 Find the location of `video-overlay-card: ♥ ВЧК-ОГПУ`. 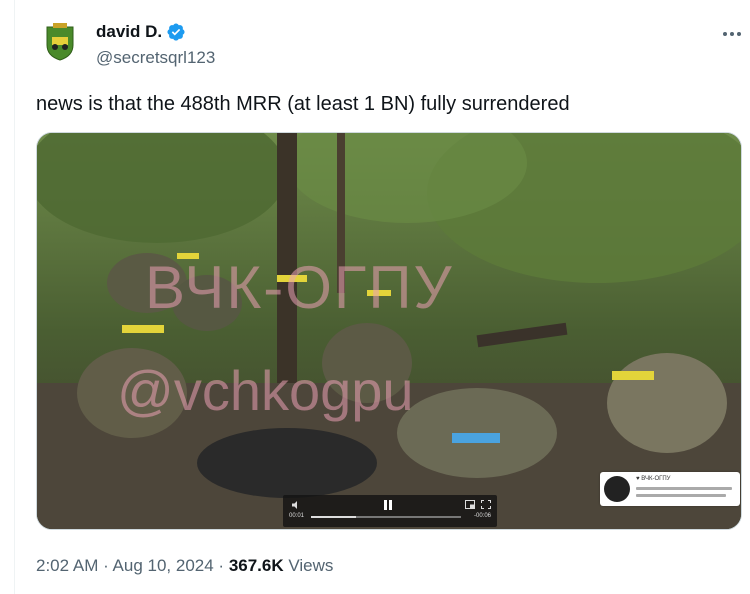

video-overlay-card: ♥ ВЧК-ОГПУ is located at coordinates (670, 489).